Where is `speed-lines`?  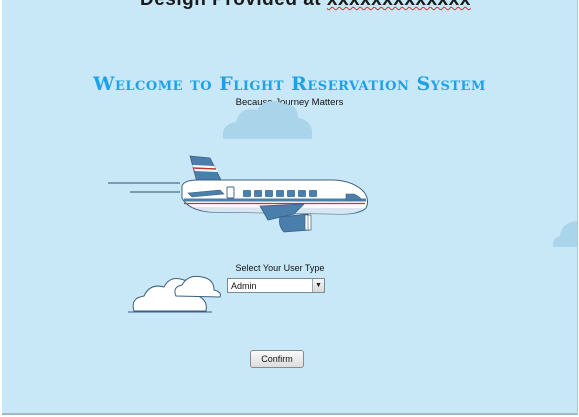
speed-lines is located at coordinates (144, 187).